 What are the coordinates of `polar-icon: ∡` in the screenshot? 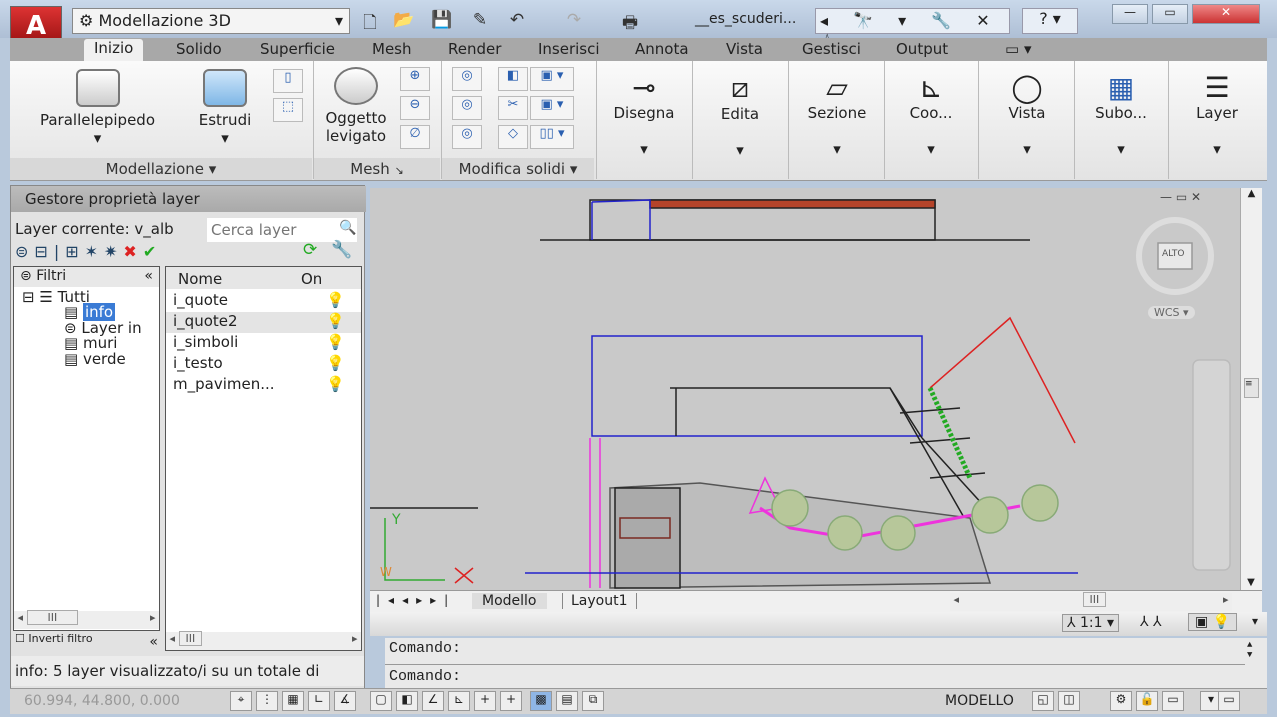 It's located at (345, 701).